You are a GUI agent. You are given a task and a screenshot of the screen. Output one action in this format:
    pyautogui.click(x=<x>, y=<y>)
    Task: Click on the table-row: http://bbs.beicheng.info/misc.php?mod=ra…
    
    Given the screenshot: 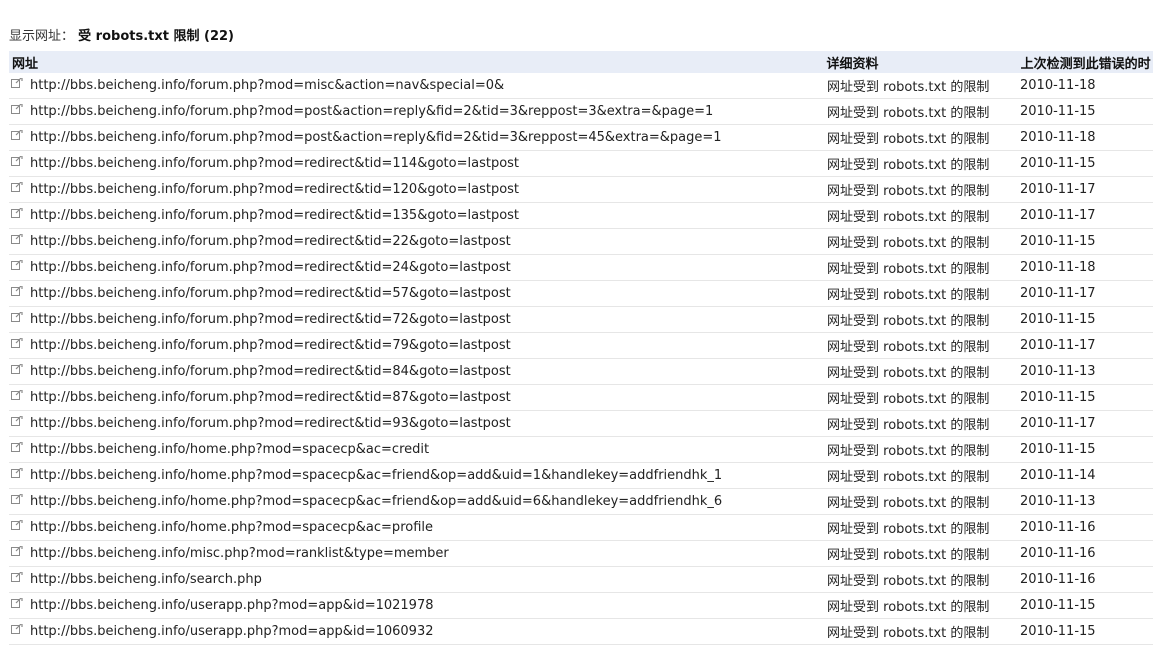 What is the action you would take?
    pyautogui.click(x=581, y=554)
    